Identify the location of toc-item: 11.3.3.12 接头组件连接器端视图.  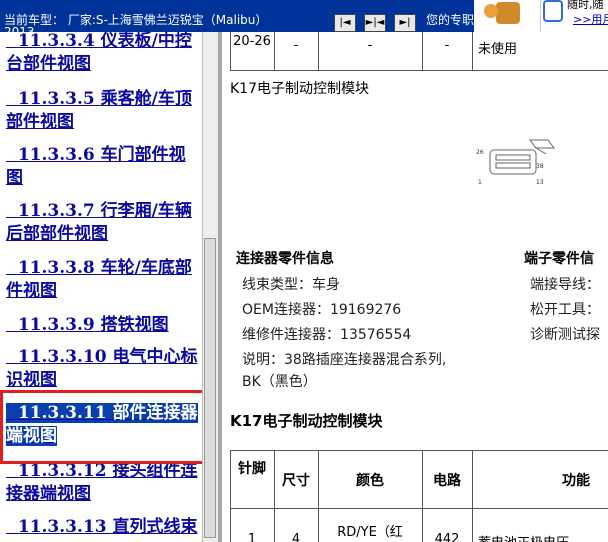
(103, 483).